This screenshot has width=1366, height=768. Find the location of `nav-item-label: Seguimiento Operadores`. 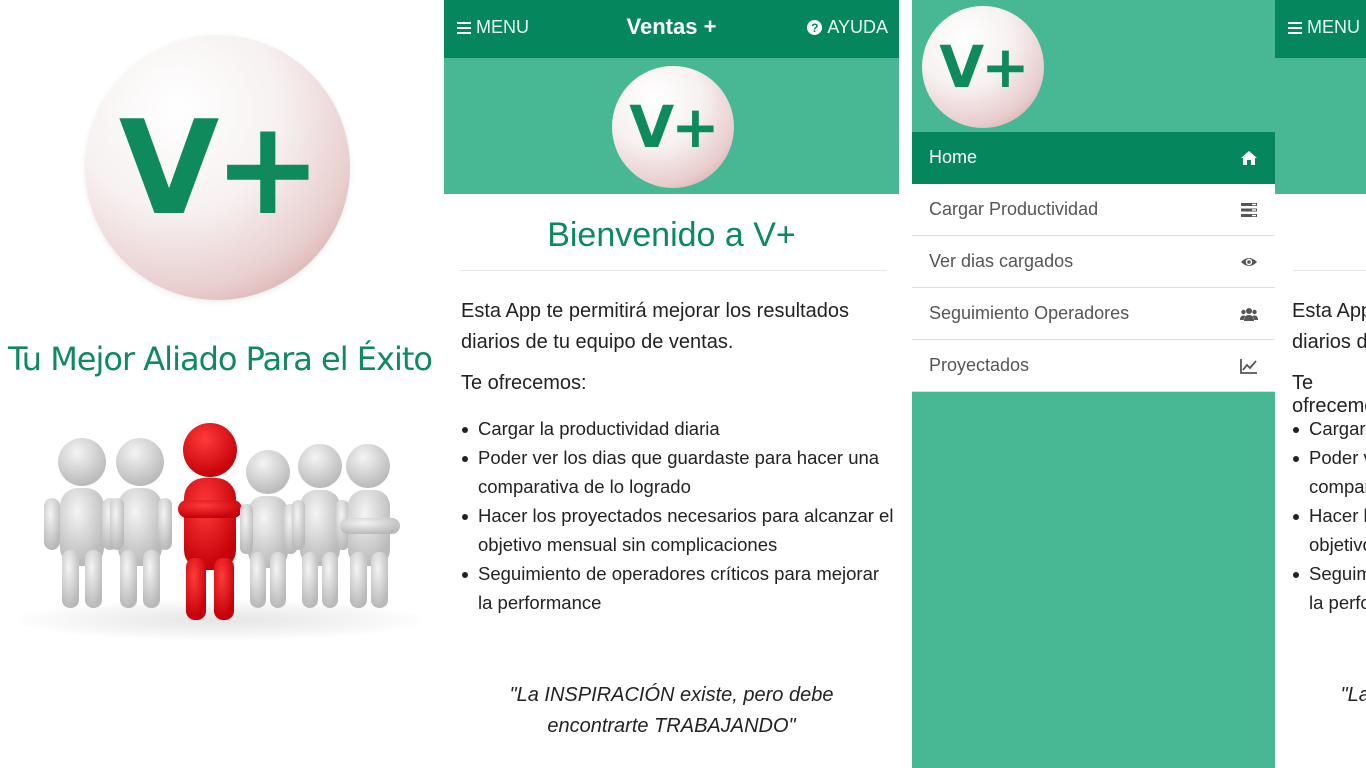

nav-item-label: Seguimiento Operadores is located at coordinates (1029, 313).